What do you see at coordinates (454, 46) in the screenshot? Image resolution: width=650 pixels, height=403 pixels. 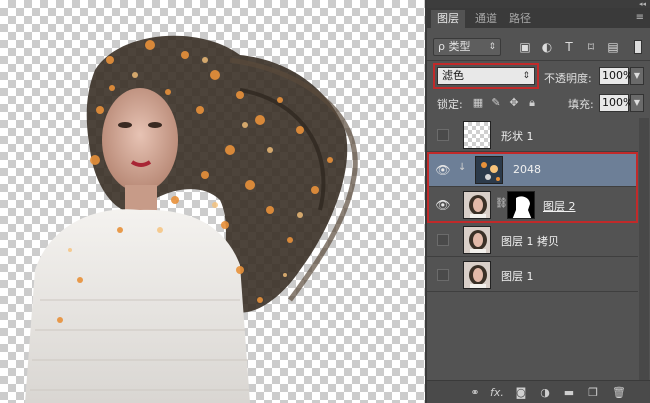 I see `filter-kind-label: ρ 类型` at bounding box center [454, 46].